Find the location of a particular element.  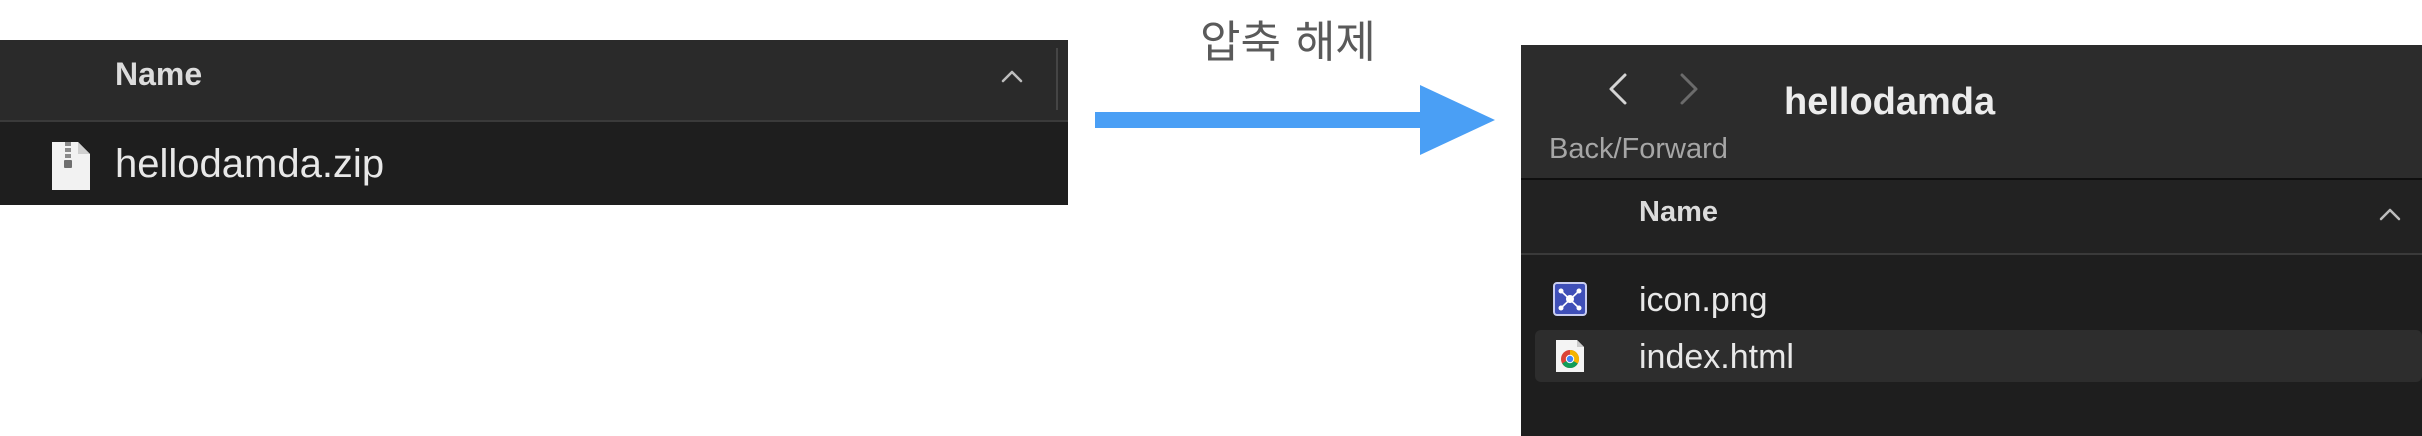

file-name: hellodamda.zip is located at coordinates (250, 164).